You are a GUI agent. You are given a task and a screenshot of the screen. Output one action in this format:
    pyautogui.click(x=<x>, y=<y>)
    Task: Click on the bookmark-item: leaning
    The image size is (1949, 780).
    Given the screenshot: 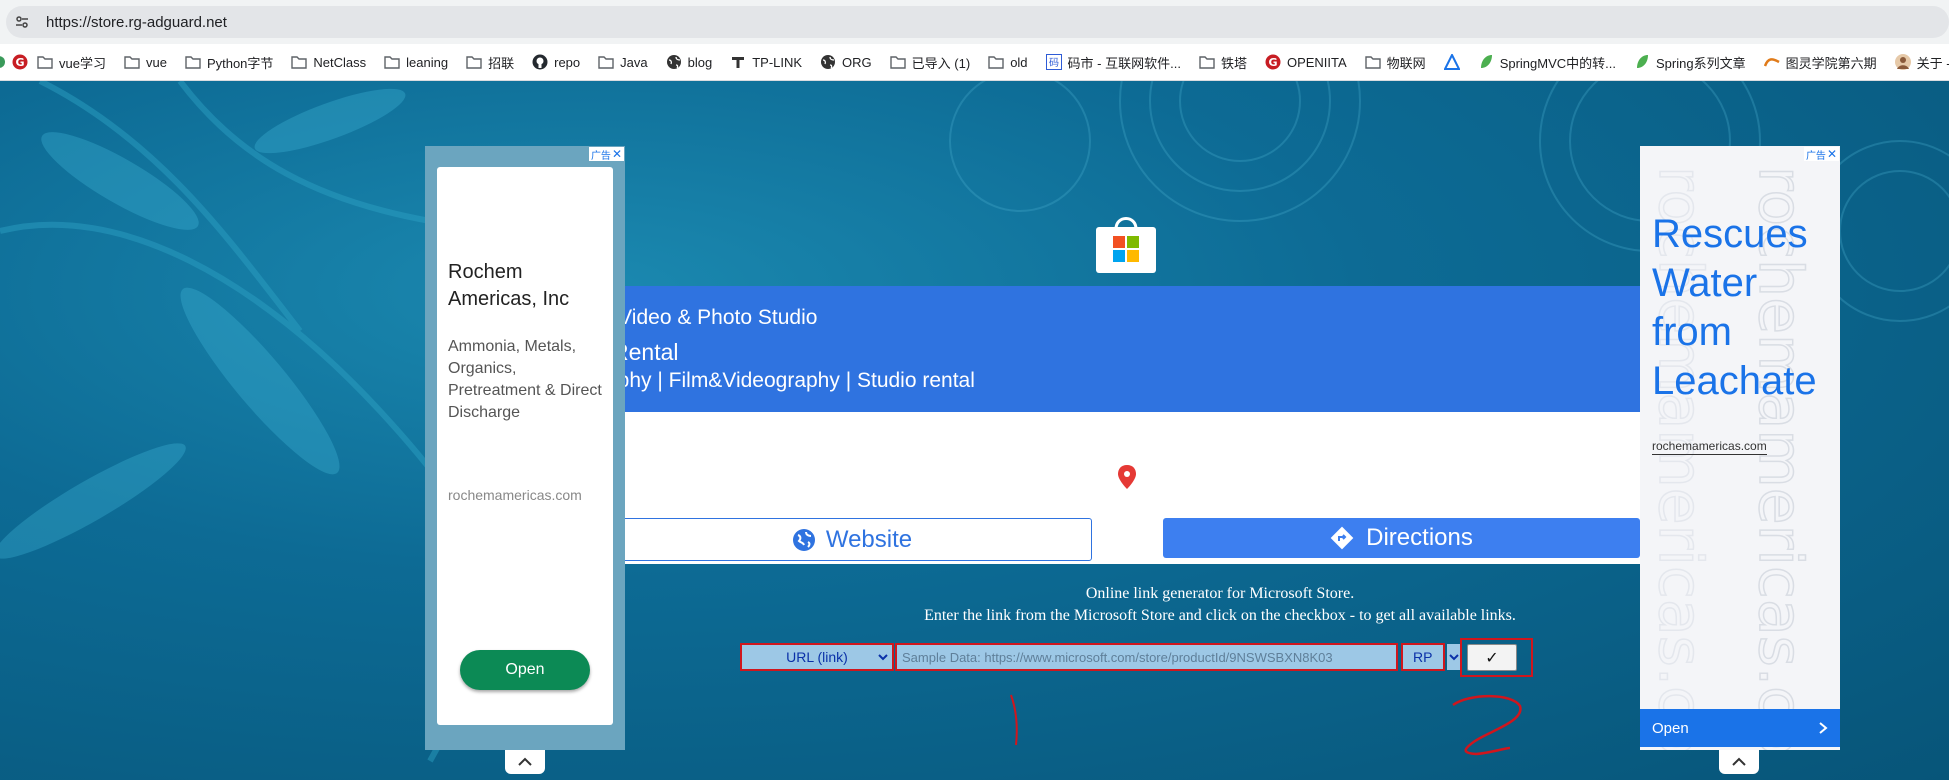 What is the action you would take?
    pyautogui.click(x=416, y=62)
    